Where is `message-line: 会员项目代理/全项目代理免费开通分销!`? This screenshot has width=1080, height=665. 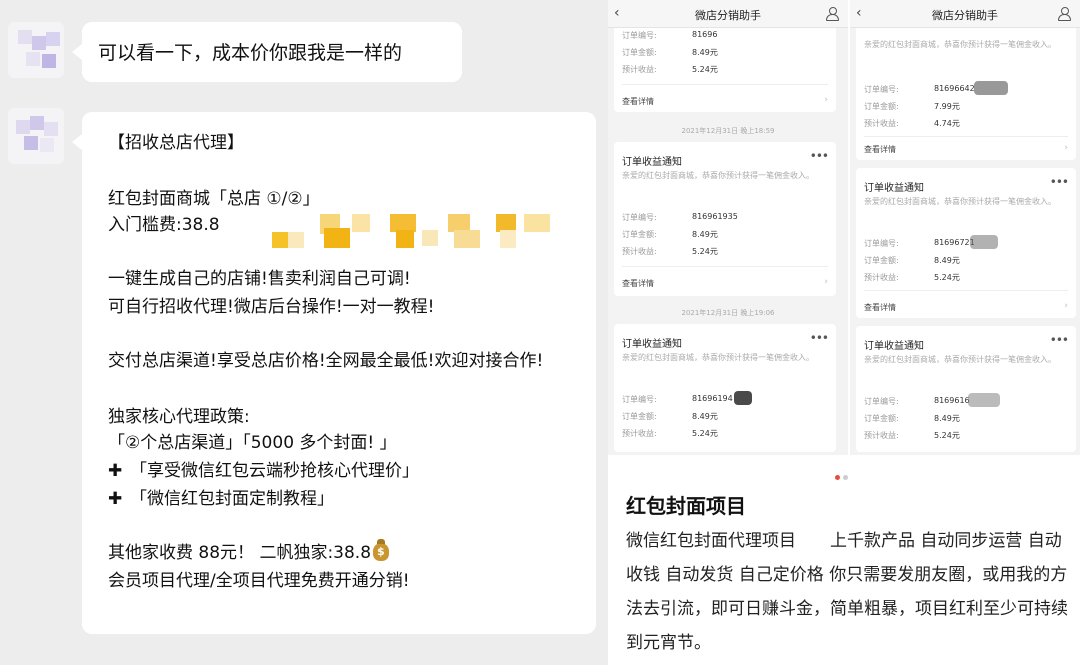 message-line: 会员项目代理/全项目代理免费开通分销! is located at coordinates (259, 581).